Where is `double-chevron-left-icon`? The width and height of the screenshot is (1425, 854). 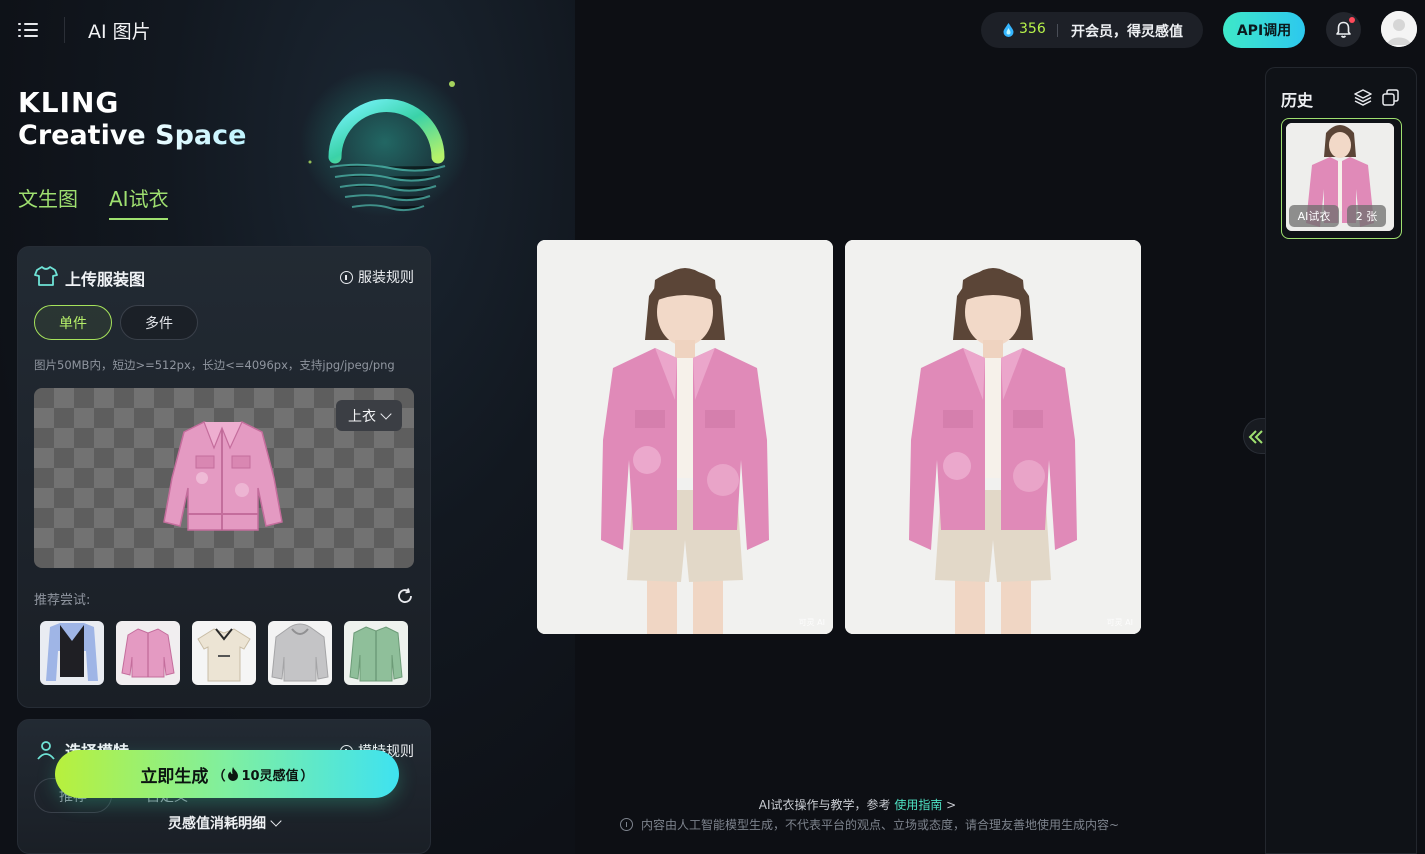 double-chevron-left-icon is located at coordinates (1255, 437).